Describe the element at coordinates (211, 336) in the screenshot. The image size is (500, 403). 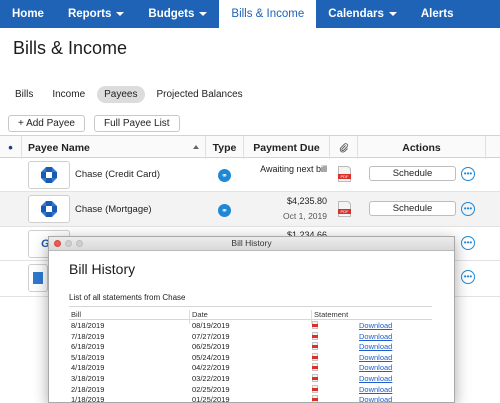
I see `statement-date: 07/27/2019` at that location.